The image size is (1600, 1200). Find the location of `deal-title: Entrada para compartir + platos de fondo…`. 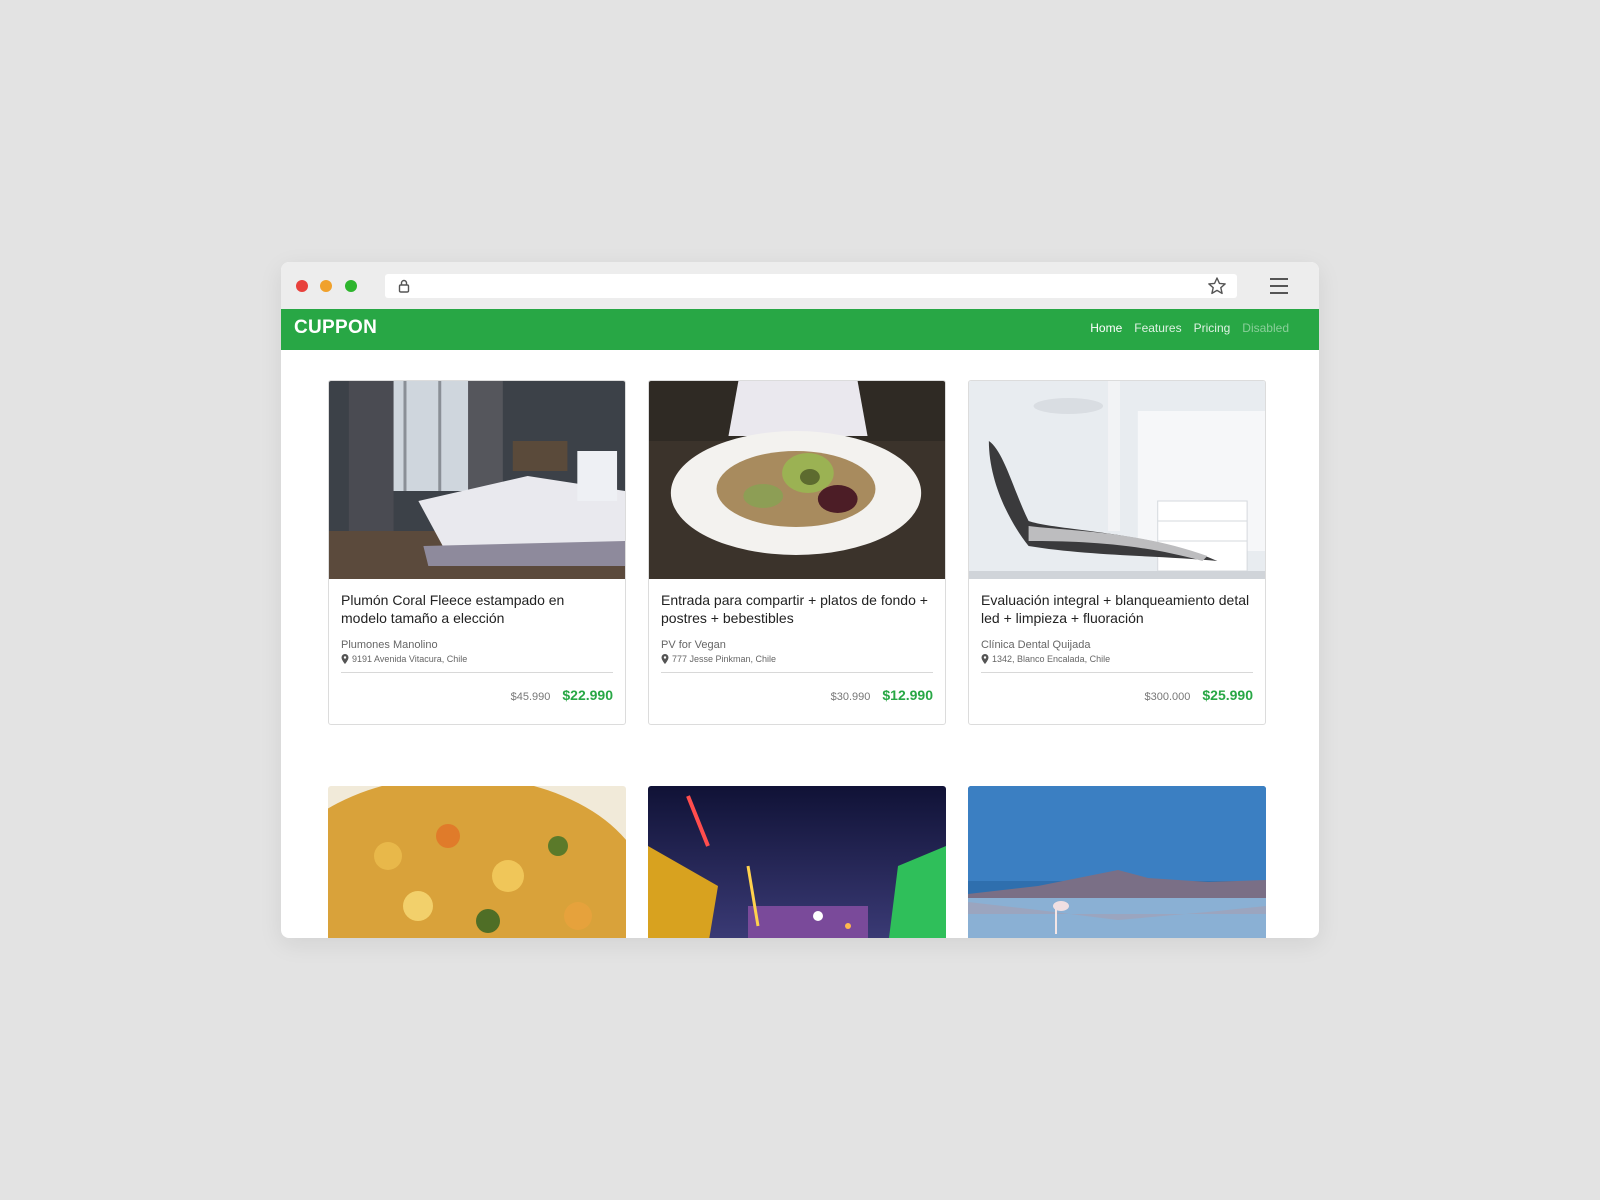

deal-title: Entrada para compartir + platos de fondo… is located at coordinates (797, 610).